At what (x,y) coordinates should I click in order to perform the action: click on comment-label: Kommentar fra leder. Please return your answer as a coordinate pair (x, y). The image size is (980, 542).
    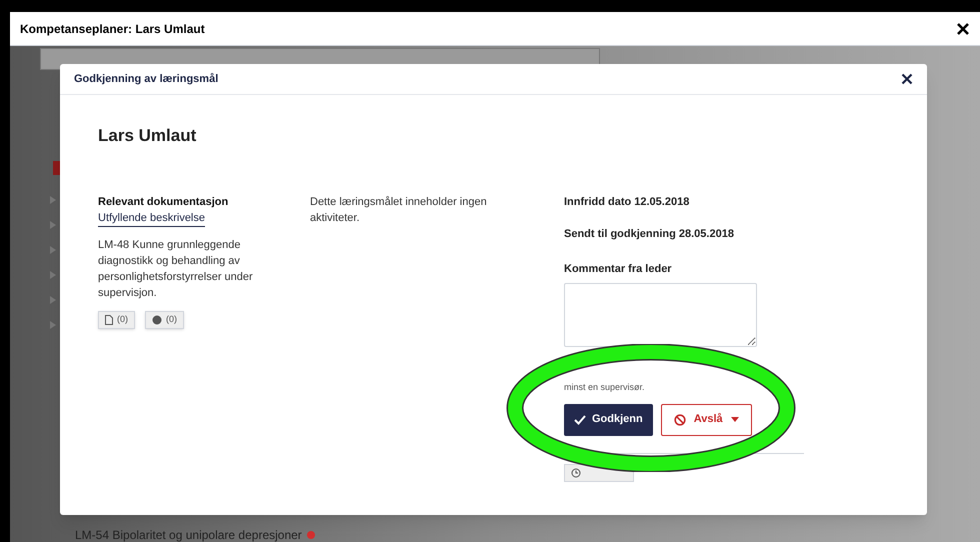
    Looking at the image, I should click on (618, 269).